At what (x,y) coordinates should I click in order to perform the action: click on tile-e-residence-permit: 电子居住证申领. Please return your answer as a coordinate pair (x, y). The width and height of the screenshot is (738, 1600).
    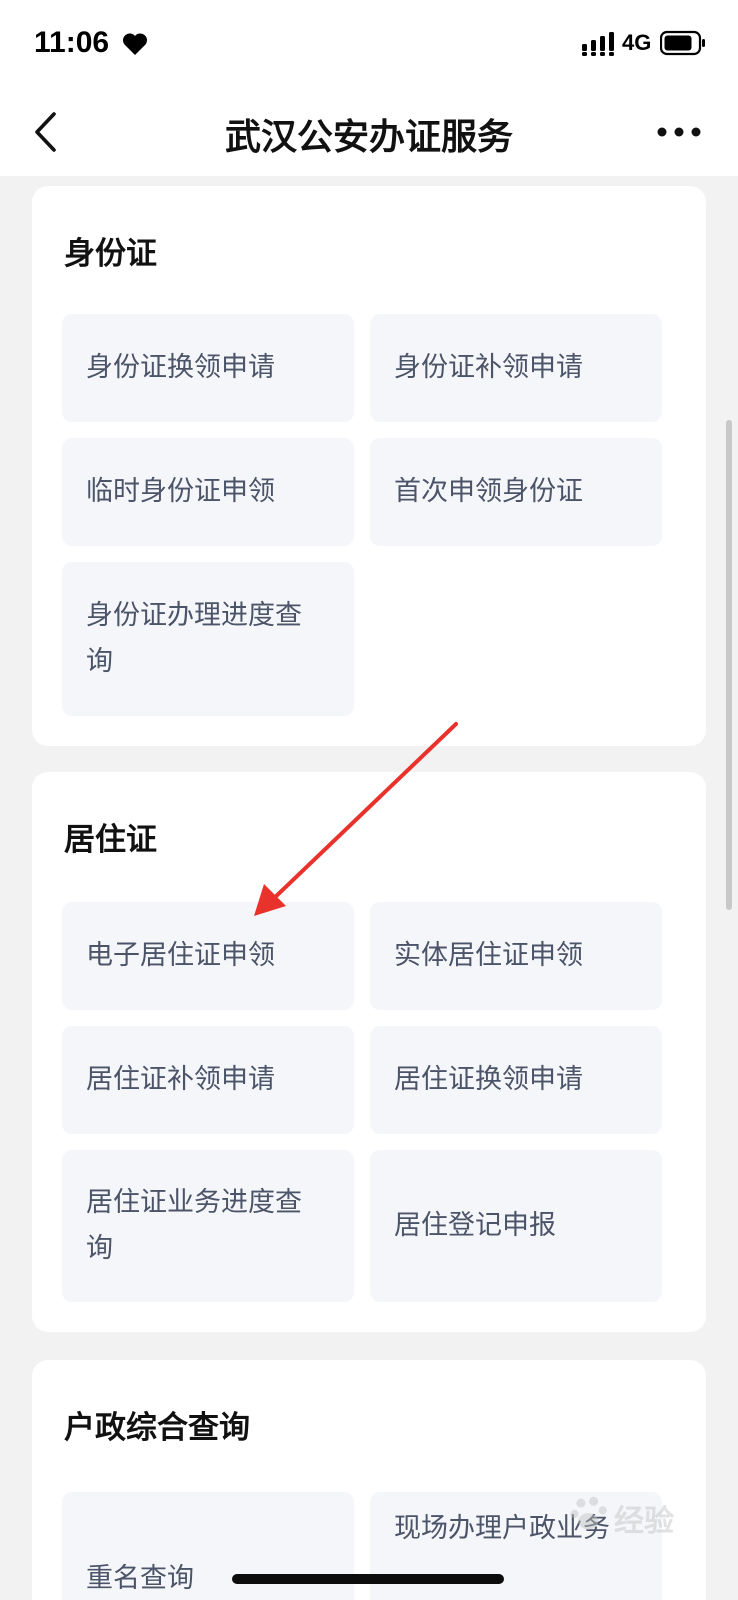
    Looking at the image, I should click on (208, 956).